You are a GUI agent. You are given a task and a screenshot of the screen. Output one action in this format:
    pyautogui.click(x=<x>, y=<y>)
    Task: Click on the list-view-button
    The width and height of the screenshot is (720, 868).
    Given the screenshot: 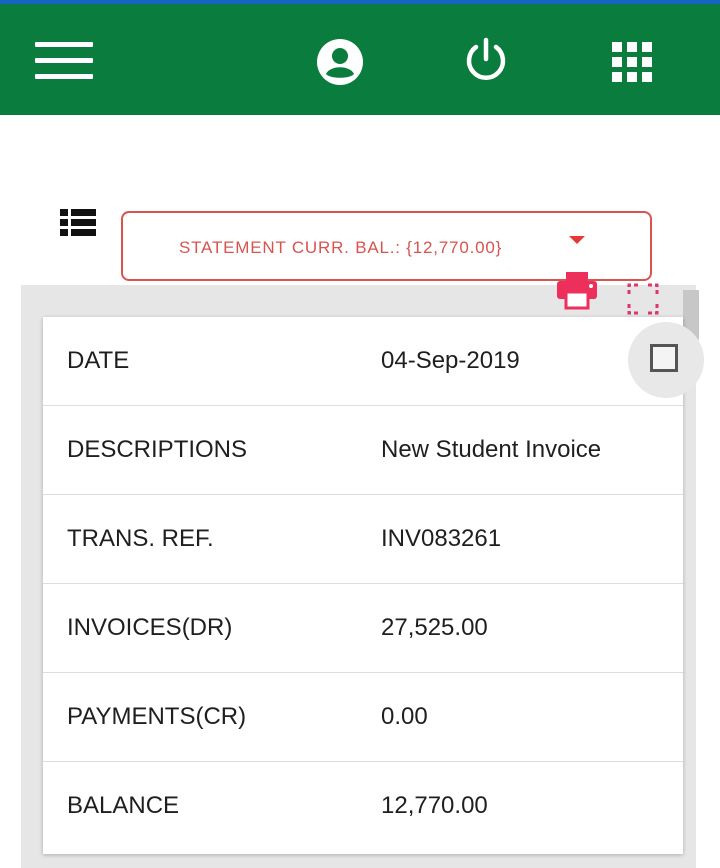 What is the action you would take?
    pyautogui.click(x=78, y=223)
    